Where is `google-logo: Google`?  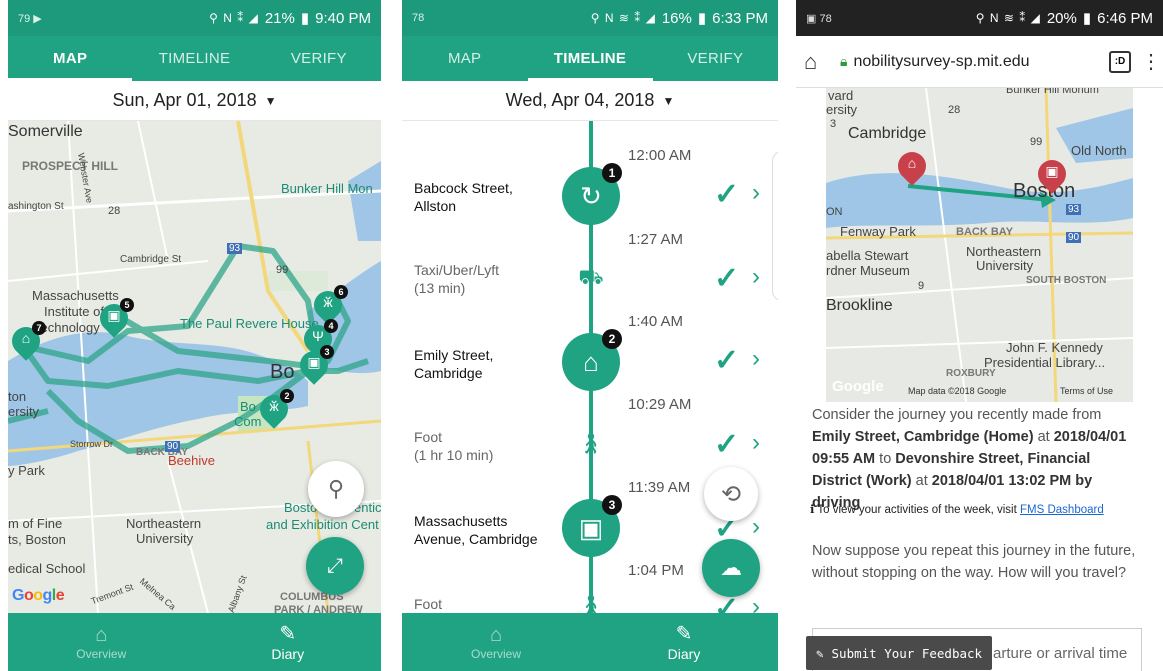
google-logo: Google is located at coordinates (858, 386).